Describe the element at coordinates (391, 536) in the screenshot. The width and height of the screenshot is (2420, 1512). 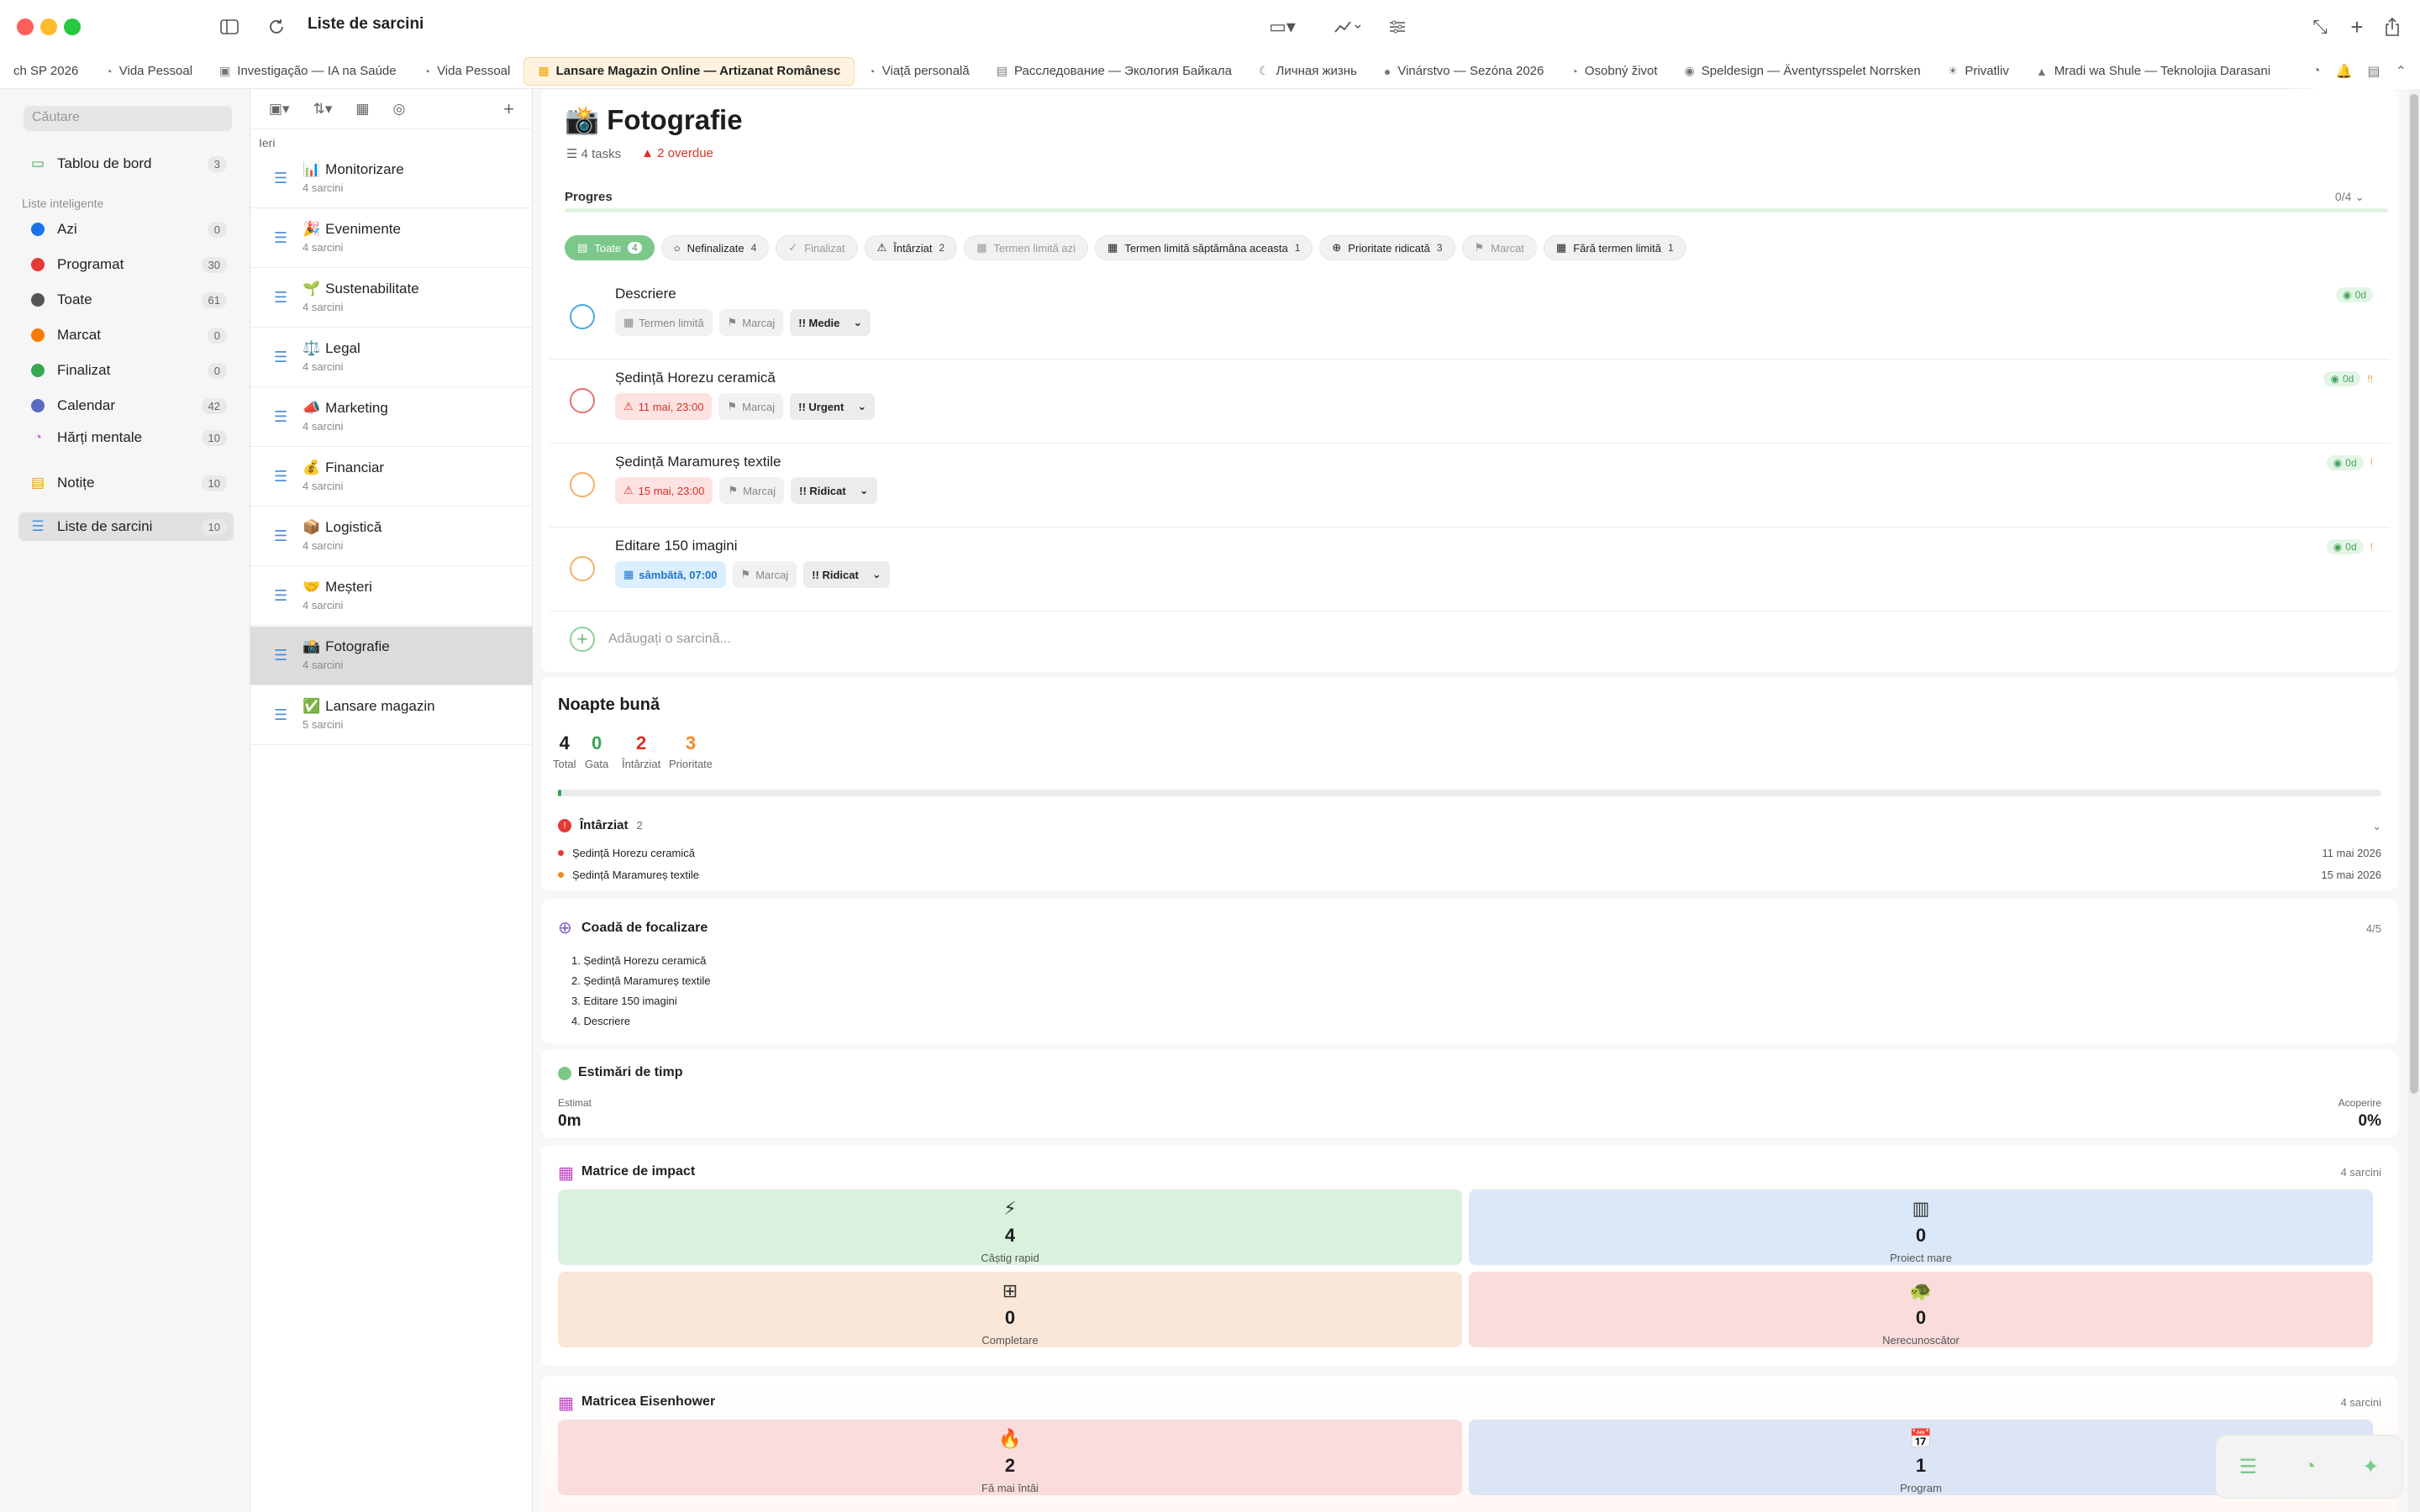
I see `list-item: ☰ 📦 Logistică 4 sarcini` at that location.